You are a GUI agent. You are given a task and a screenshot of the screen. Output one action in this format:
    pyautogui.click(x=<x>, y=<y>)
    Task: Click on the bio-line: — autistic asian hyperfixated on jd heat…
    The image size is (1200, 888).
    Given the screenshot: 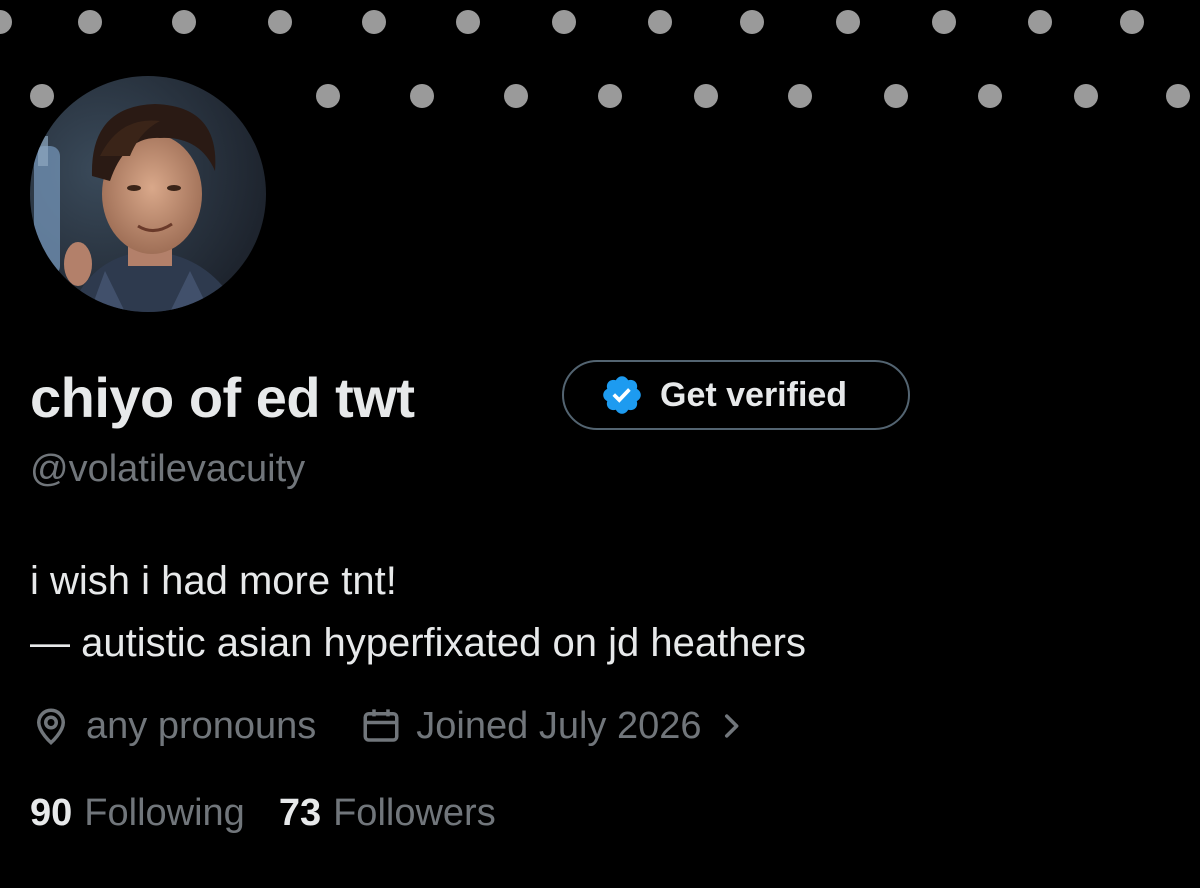 What is the action you would take?
    pyautogui.click(x=418, y=643)
    